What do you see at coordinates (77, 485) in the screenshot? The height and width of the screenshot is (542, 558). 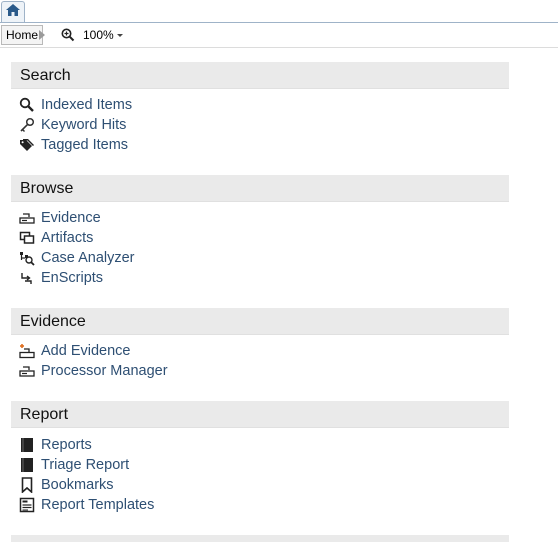 I see `link-label: Bookmarks` at bounding box center [77, 485].